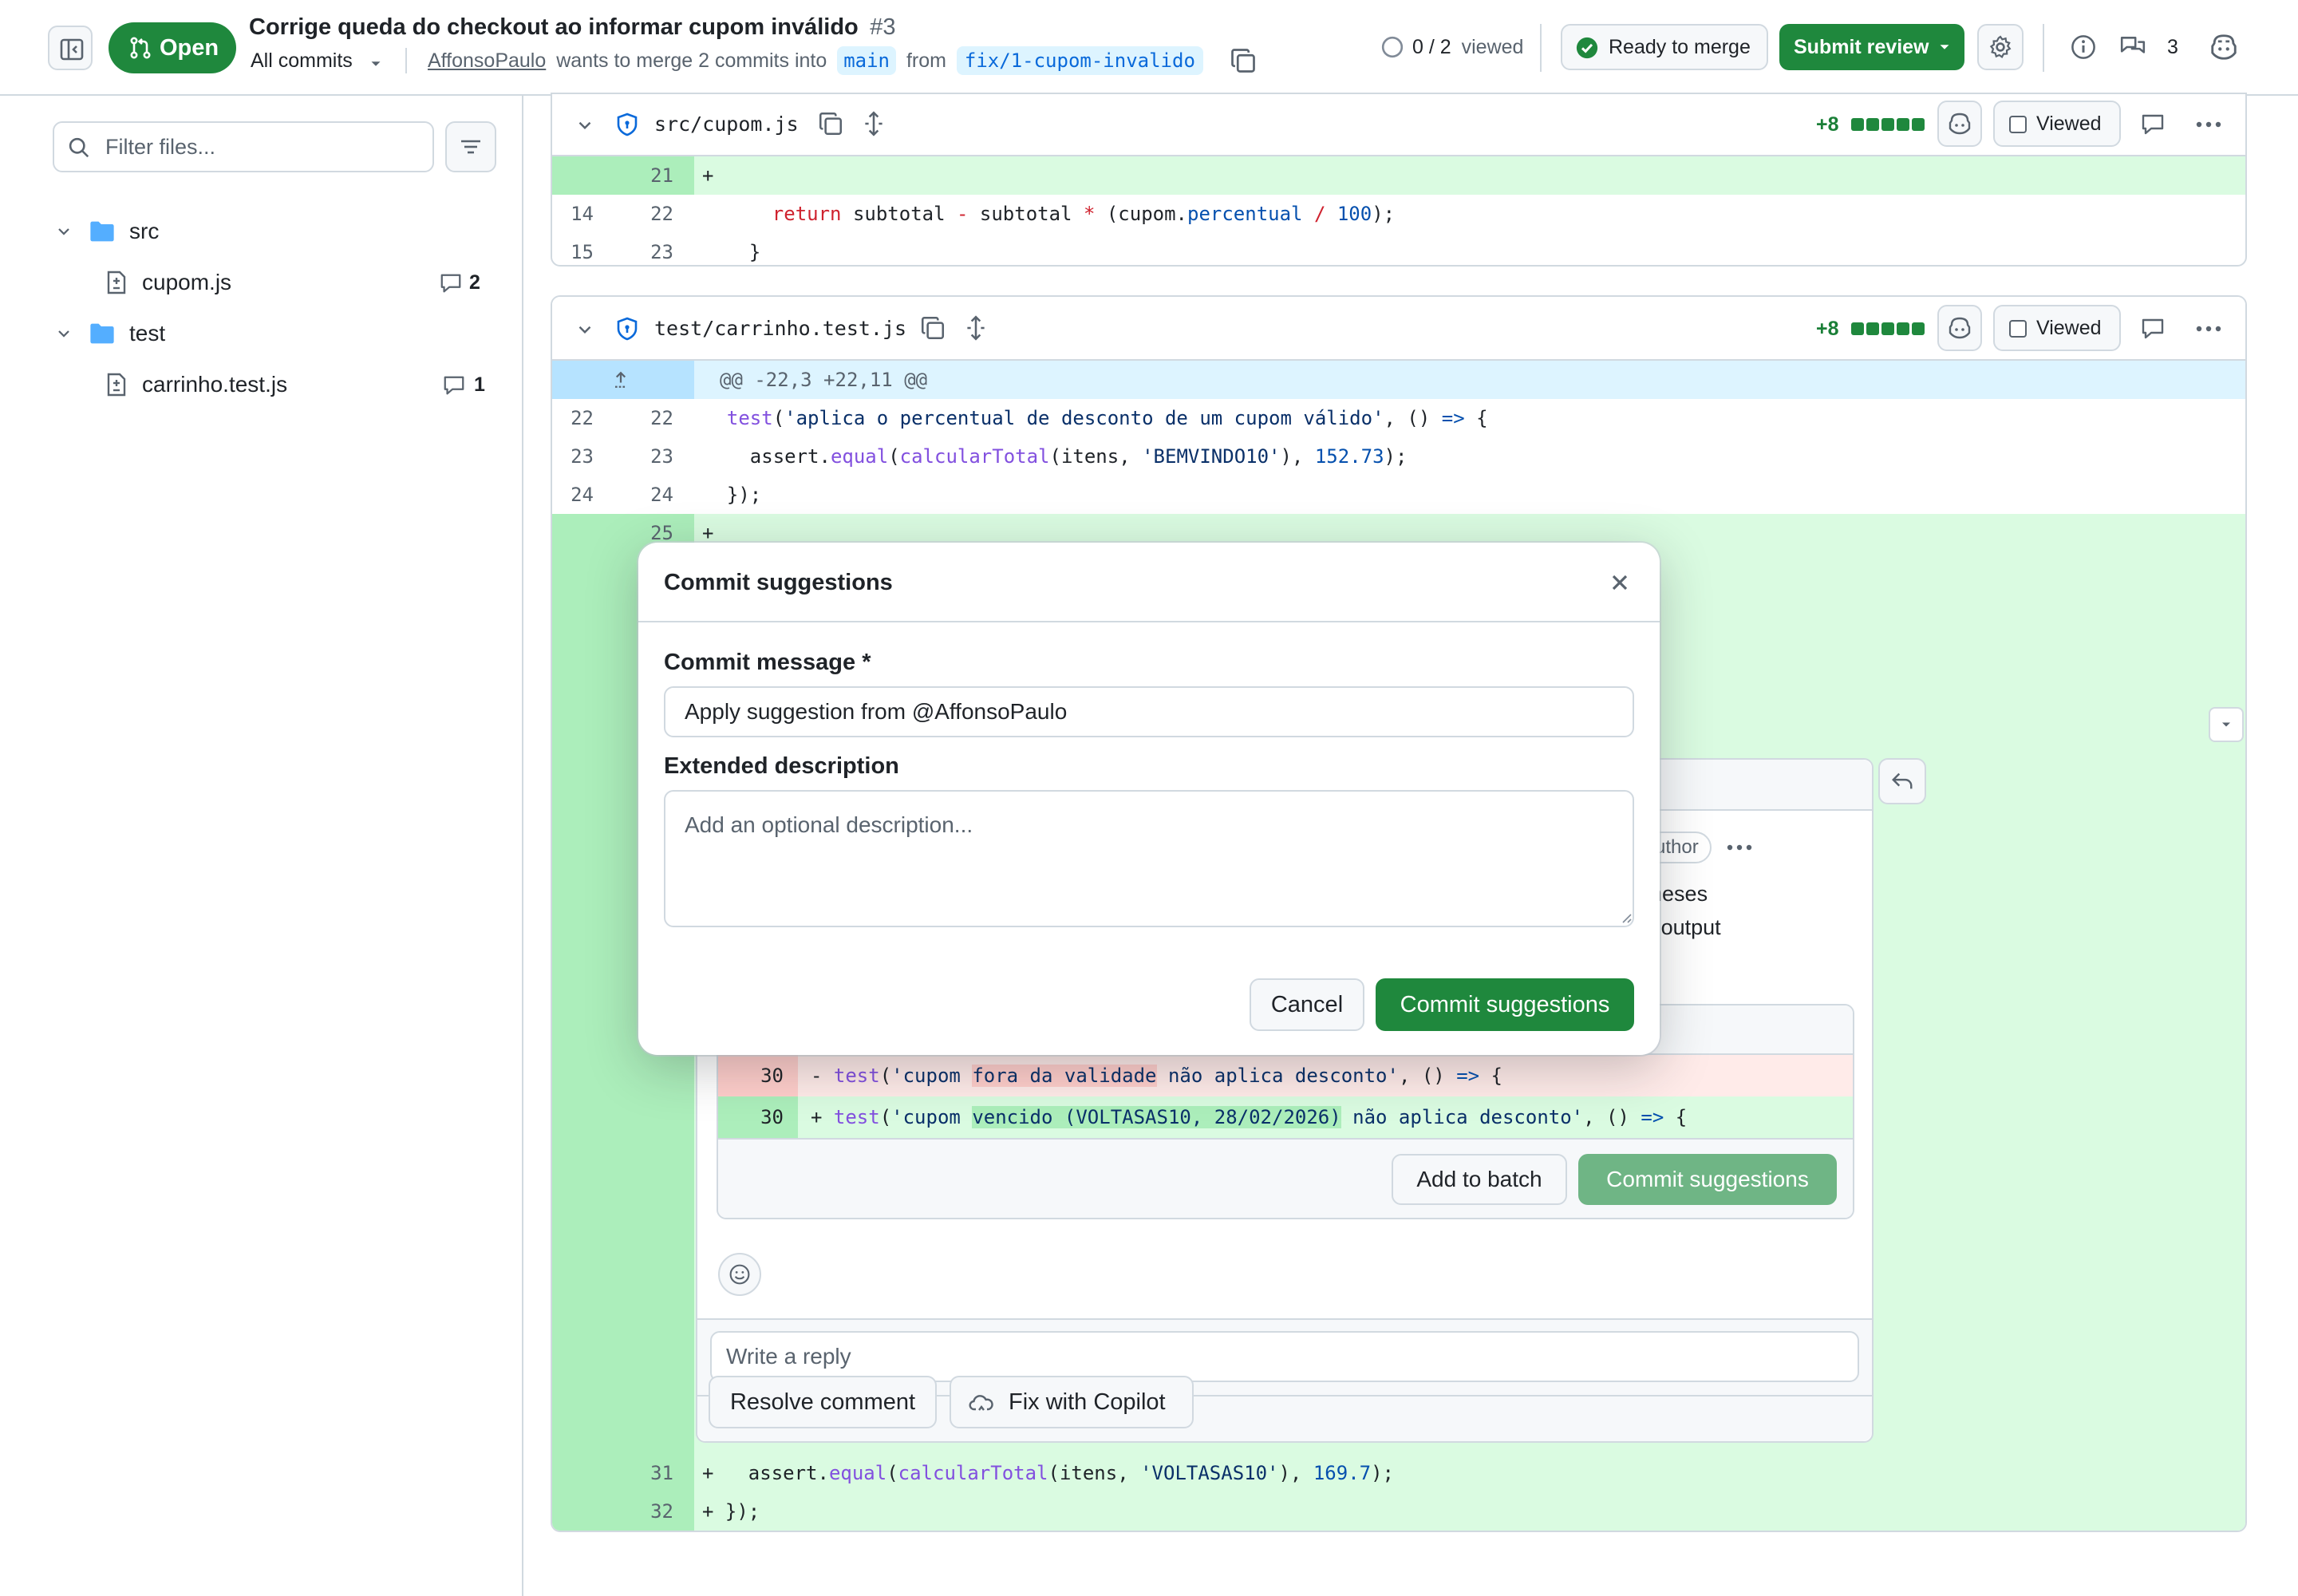 Image resolution: width=2298 pixels, height=1596 pixels. Describe the element at coordinates (187, 282) in the screenshot. I see `tree-file-label: cupom.js` at that location.